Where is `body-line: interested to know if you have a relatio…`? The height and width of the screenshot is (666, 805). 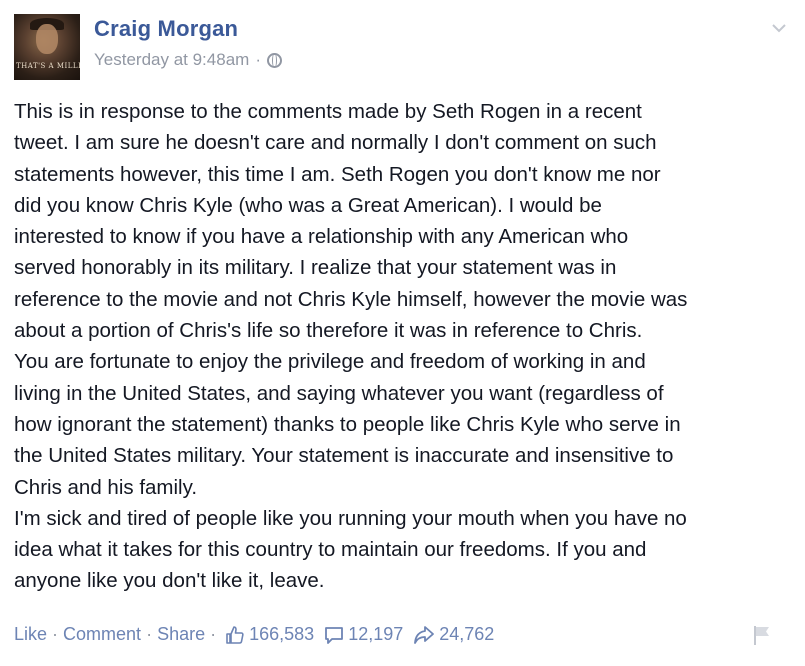
body-line: interested to know if you have a relatio… is located at coordinates (321, 237).